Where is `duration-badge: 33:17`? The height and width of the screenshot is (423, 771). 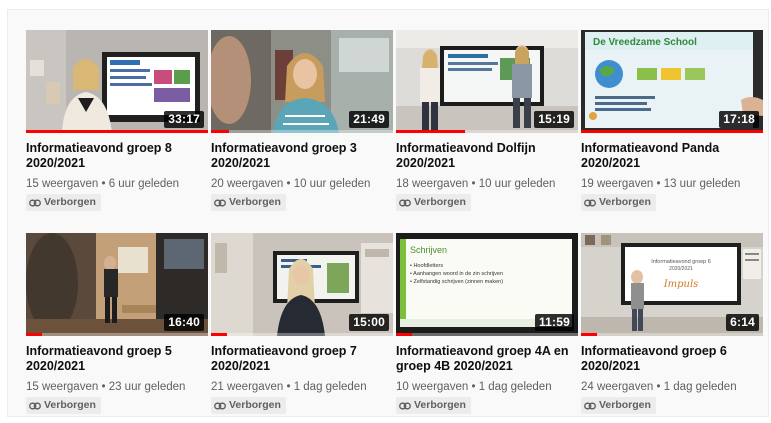 duration-badge: 33:17 is located at coordinates (184, 119).